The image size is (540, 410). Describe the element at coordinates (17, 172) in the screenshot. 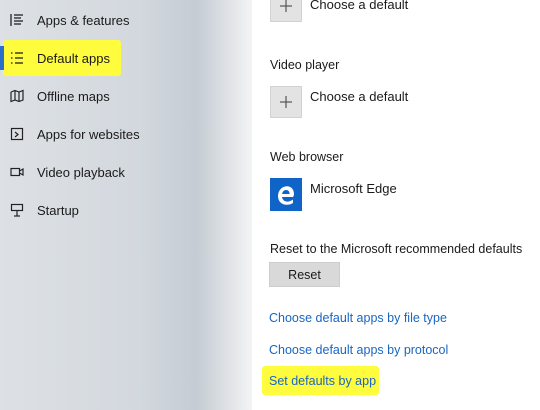

I see `video-icon` at that location.